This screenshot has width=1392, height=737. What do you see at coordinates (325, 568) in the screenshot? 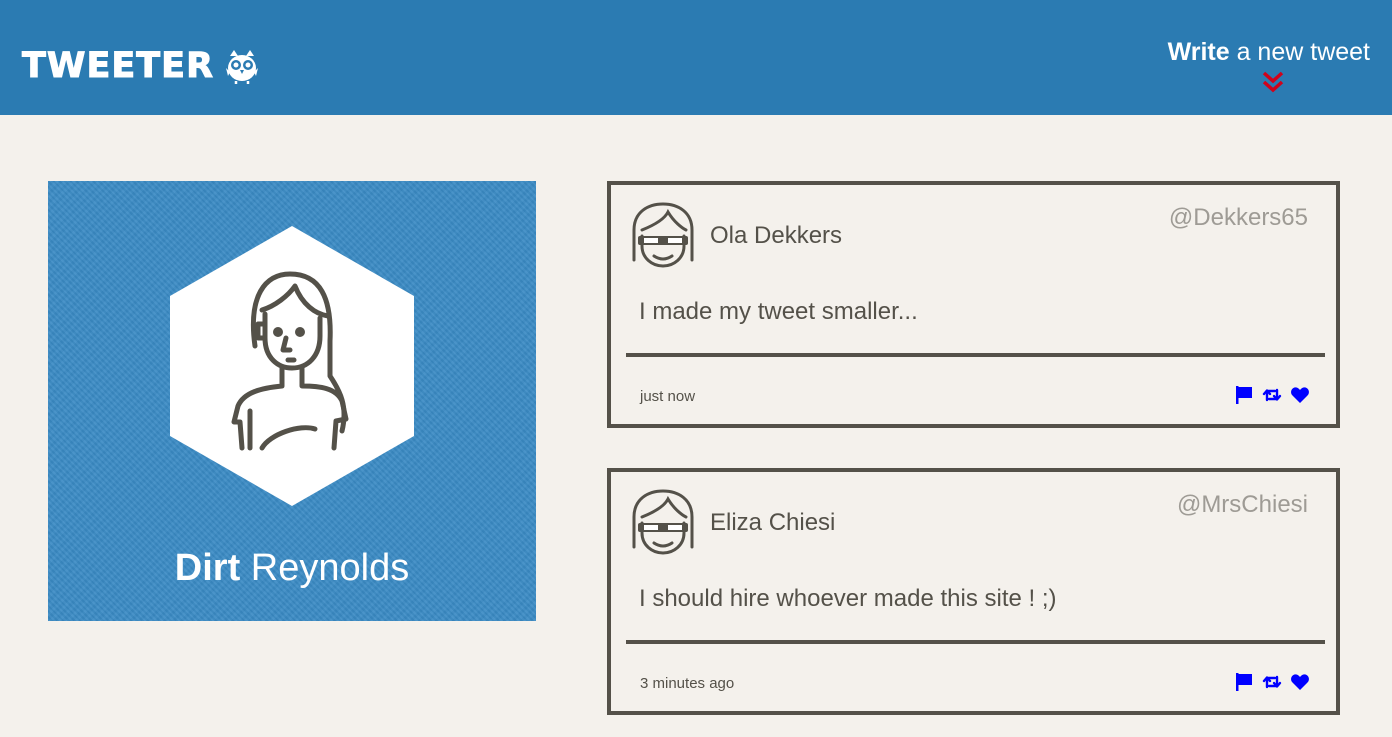
I see `profile-last-name: Reynolds` at bounding box center [325, 568].